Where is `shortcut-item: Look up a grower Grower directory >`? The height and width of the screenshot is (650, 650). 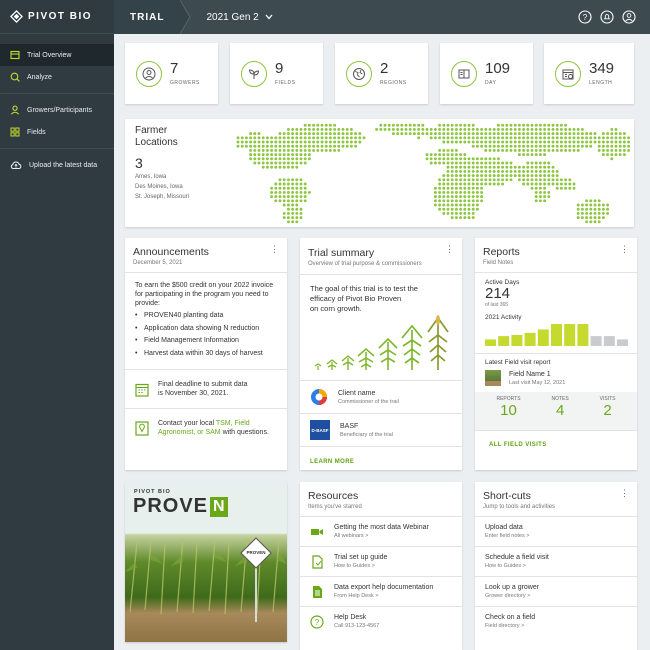
shortcut-item: Look up a grower Grower directory > is located at coordinates (556, 591).